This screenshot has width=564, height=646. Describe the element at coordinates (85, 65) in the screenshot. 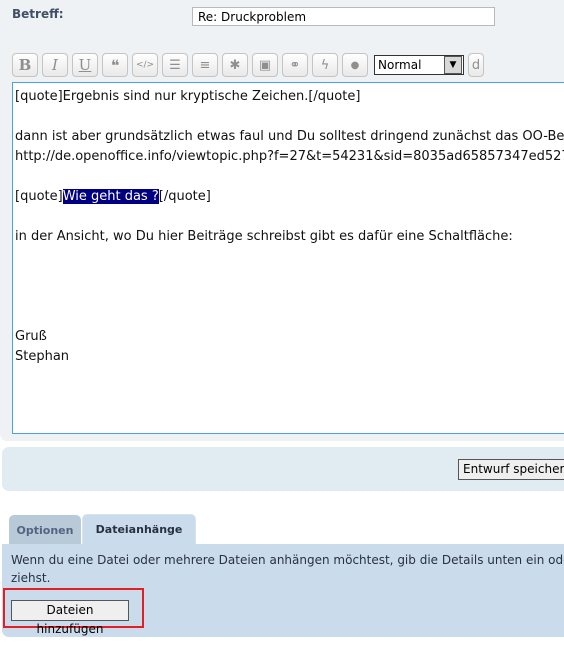

I see `underline-icon: U` at that location.